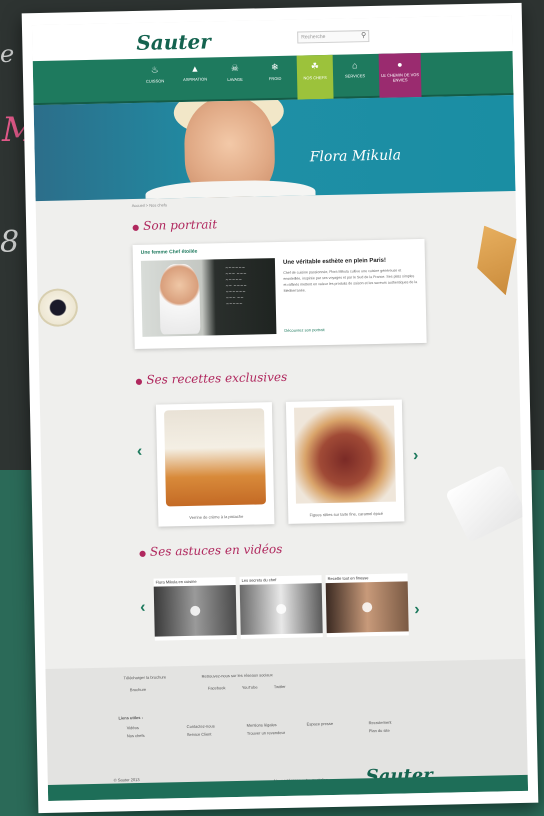 Image resolution: width=544 pixels, height=816 pixels. I want to click on footer-link: Mentions légales, so click(262, 725).